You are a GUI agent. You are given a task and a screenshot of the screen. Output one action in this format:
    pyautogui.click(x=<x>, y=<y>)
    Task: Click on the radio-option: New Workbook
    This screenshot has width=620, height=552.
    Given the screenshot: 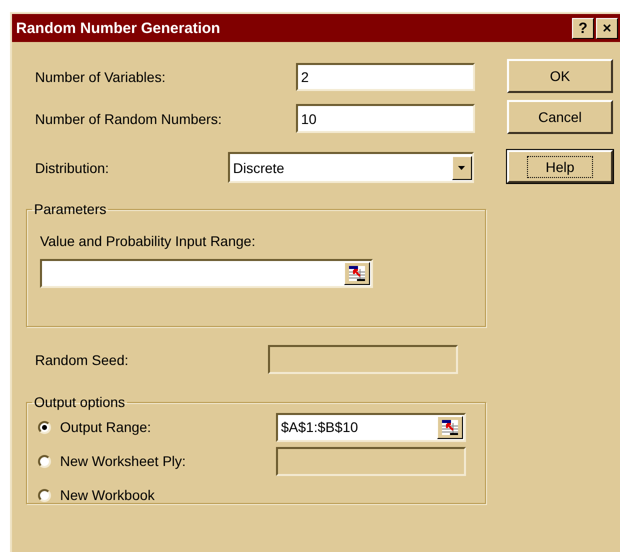 What is the action you would take?
    pyautogui.click(x=157, y=495)
    